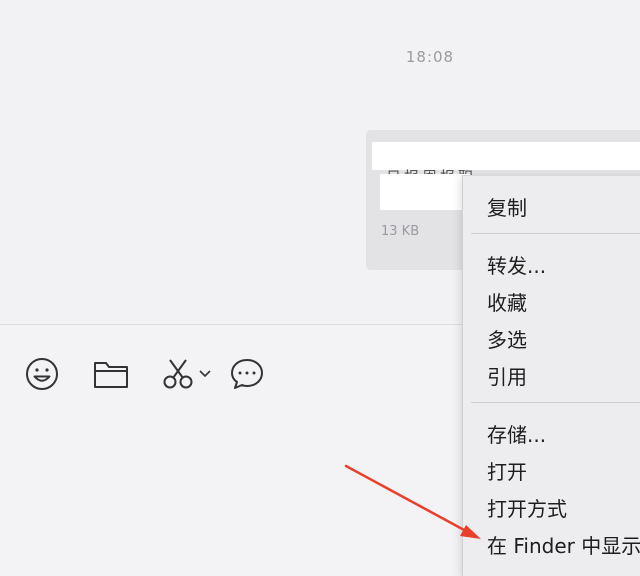 The width and height of the screenshot is (640, 576). I want to click on message-timestamp: 18:08, so click(430, 57).